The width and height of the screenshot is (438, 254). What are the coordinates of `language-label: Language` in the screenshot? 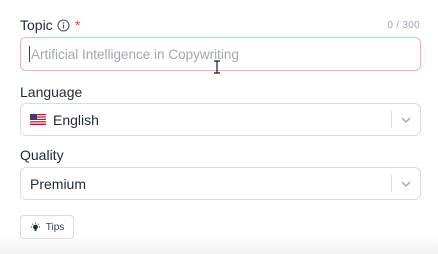 It's located at (51, 92).